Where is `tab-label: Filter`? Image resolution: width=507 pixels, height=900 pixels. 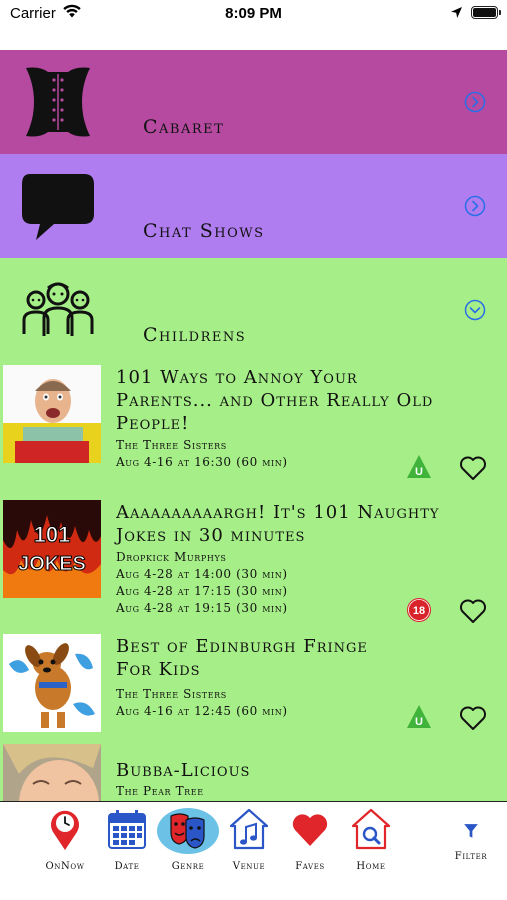 tab-label: Filter is located at coordinates (471, 856).